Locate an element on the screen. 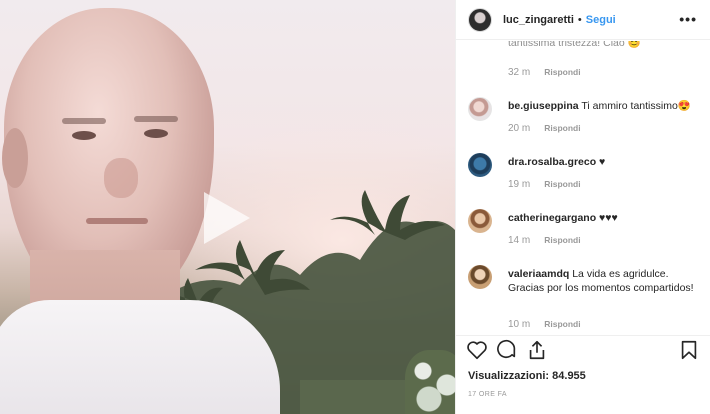 This screenshot has width=710, height=414. share-icon is located at coordinates (537, 350).